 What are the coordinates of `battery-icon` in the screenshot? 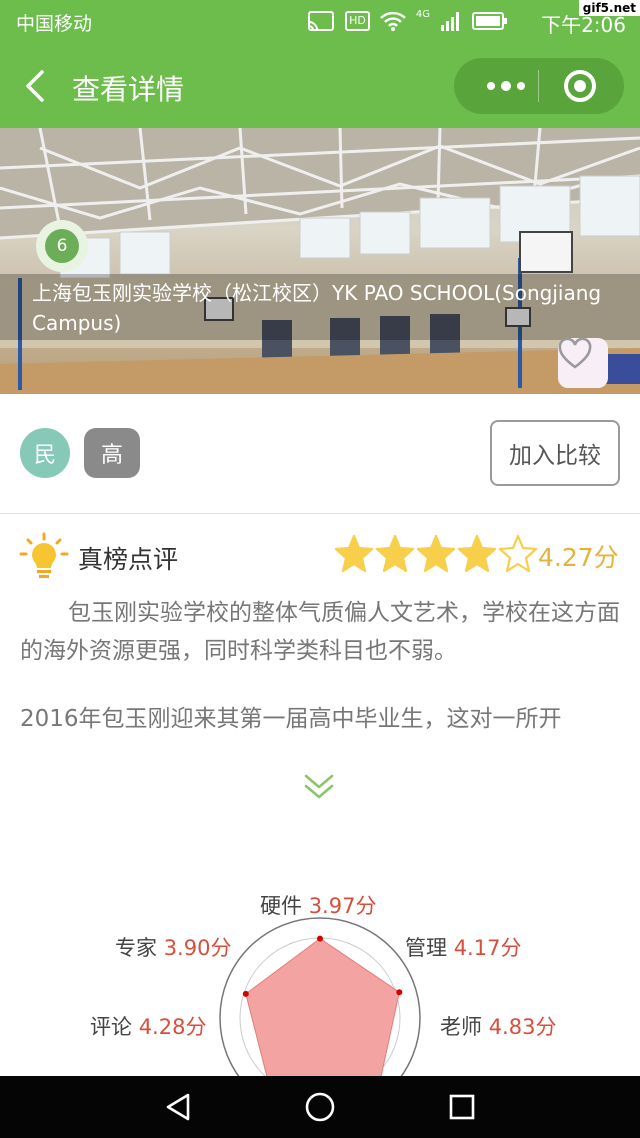 It's located at (489, 21).